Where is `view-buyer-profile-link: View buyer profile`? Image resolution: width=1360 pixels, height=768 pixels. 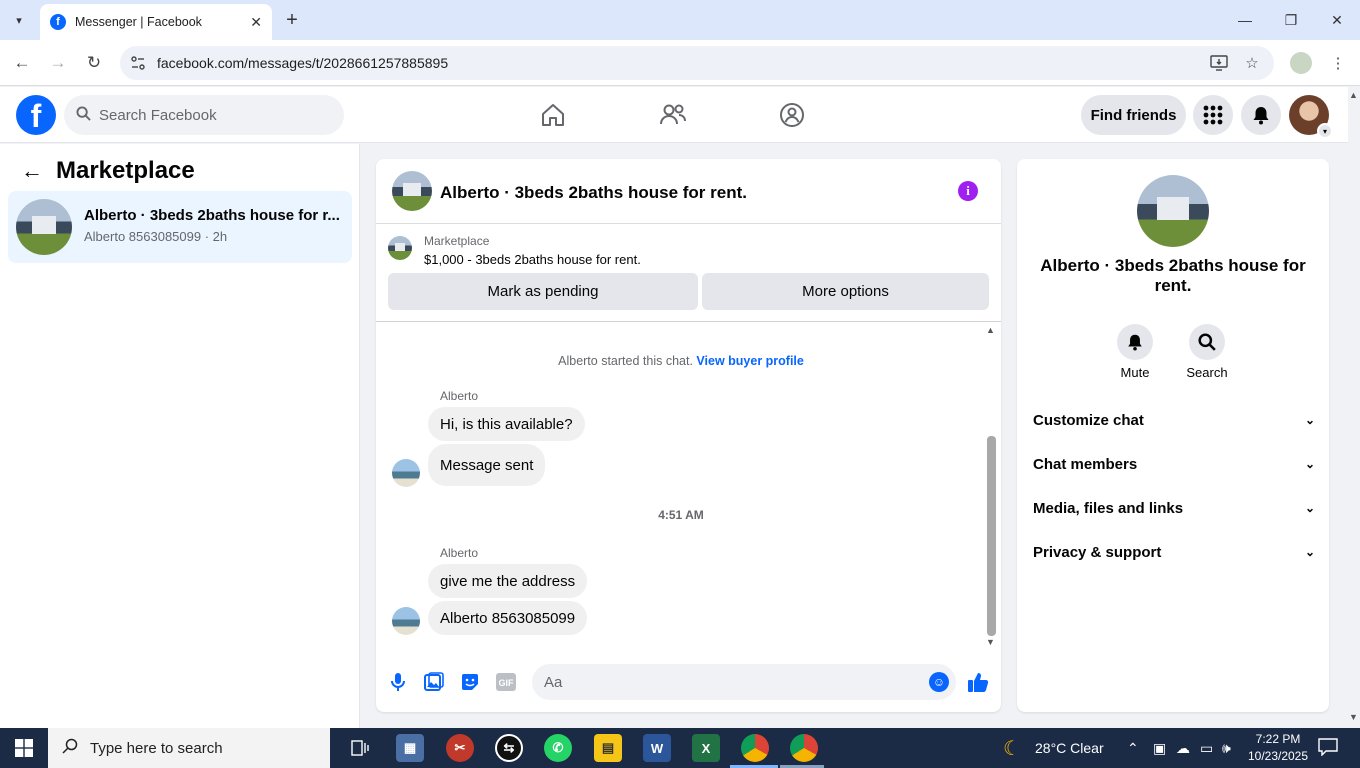 view-buyer-profile-link: View buyer profile is located at coordinates (749, 361).